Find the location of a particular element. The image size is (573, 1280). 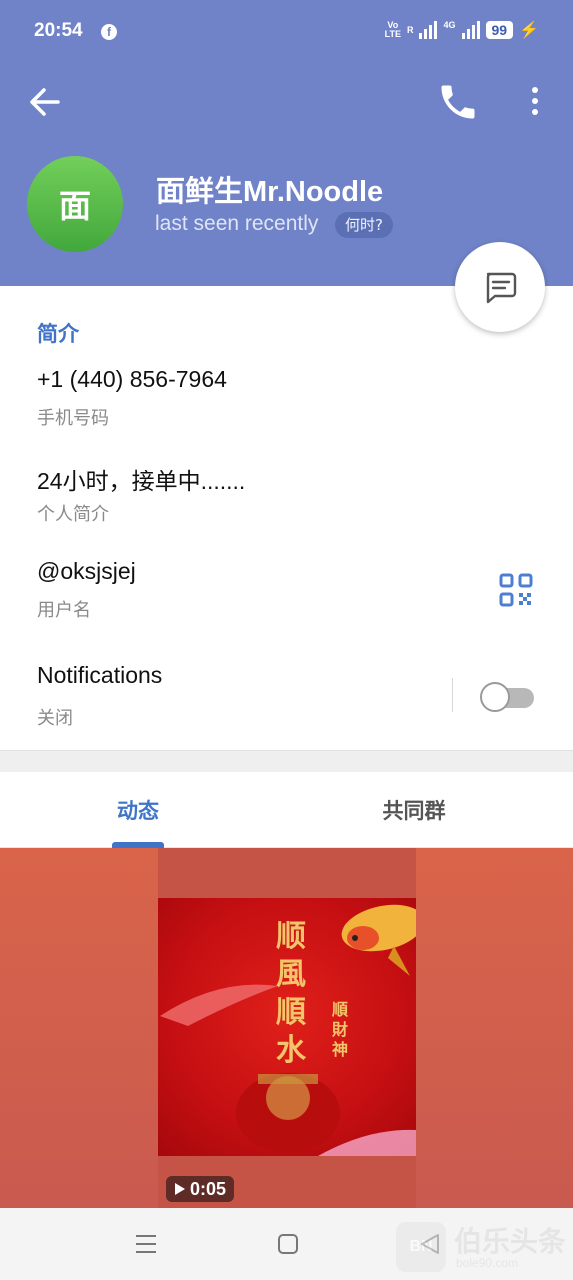

qr-code-button is located at coordinates (516, 590).